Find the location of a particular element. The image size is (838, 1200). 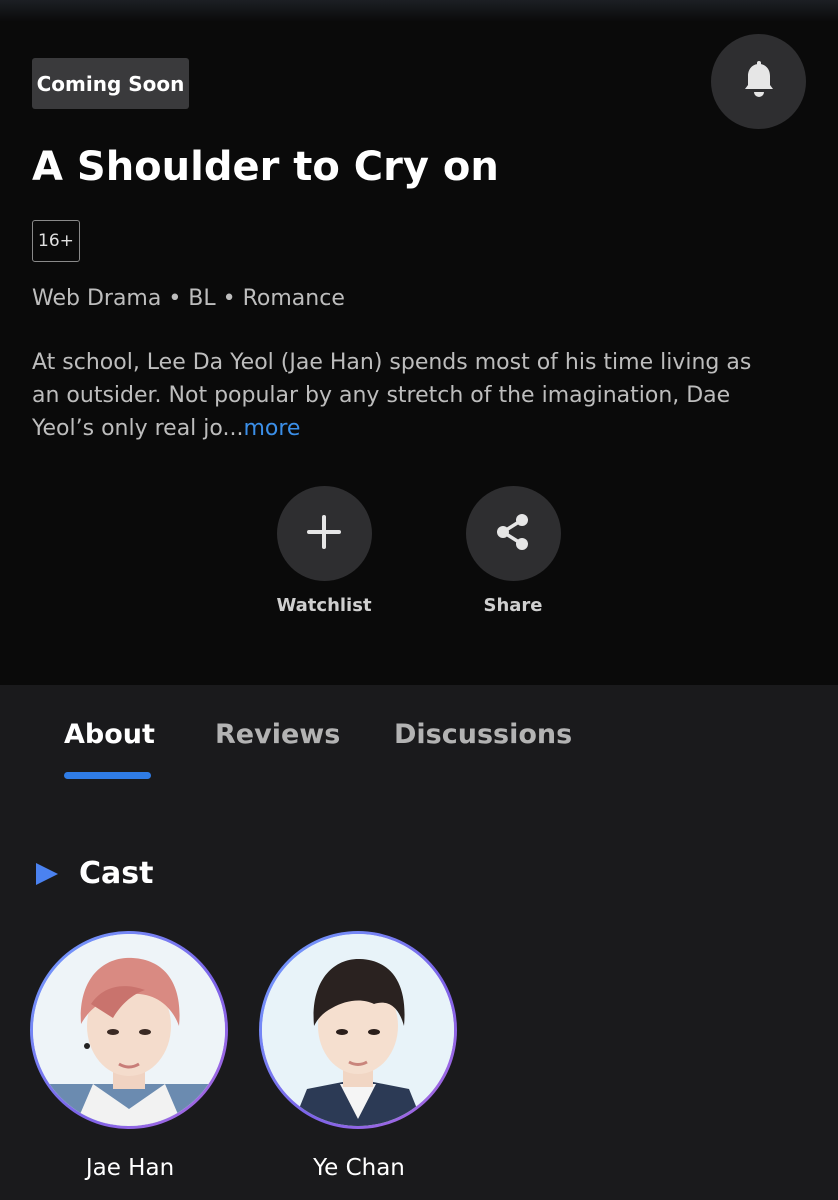

tab-bar: About Reviews Discussions is located at coordinates (419, 740).